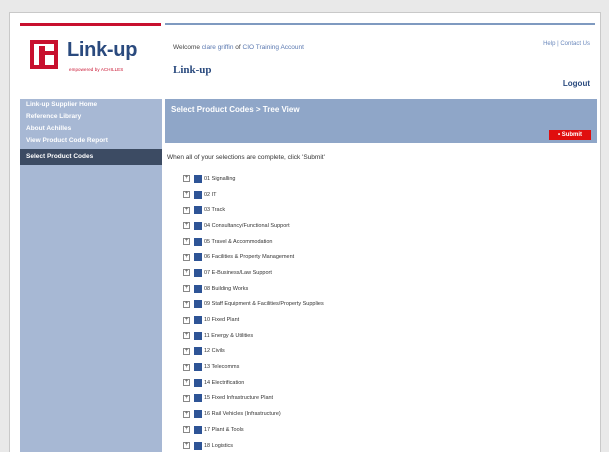  I want to click on link-up-logo: Link-up empowered by ACHILLES, so click(94, 57).